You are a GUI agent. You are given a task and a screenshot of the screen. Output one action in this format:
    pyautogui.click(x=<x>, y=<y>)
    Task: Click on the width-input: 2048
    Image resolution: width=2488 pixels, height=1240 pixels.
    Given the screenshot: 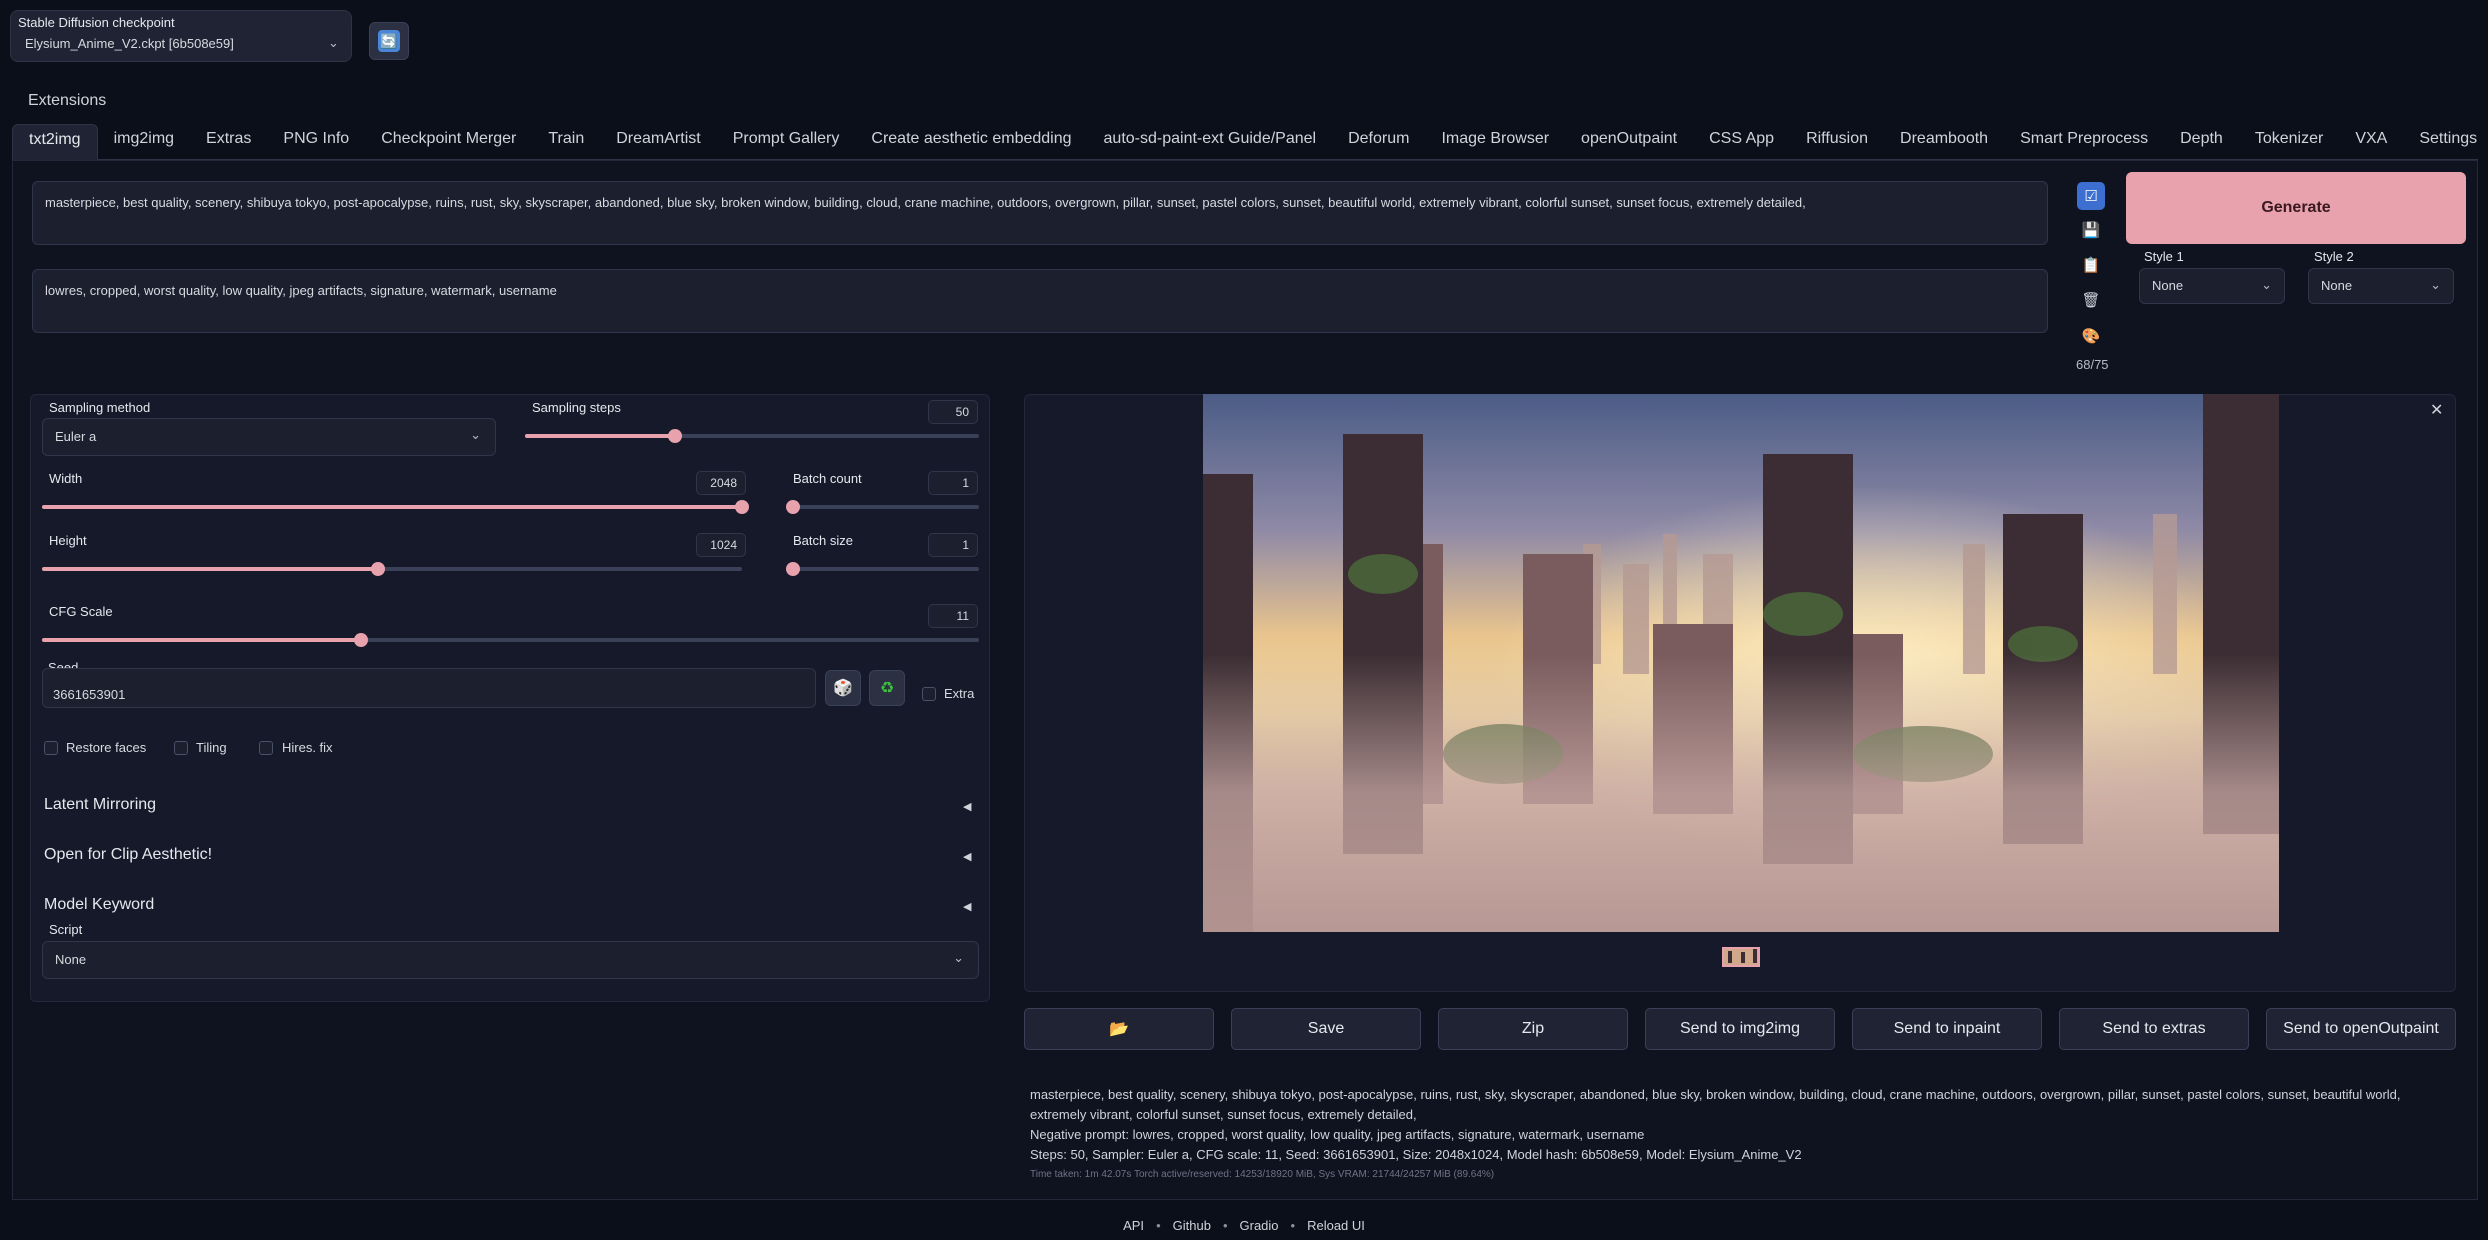 What is the action you would take?
    pyautogui.click(x=721, y=483)
    